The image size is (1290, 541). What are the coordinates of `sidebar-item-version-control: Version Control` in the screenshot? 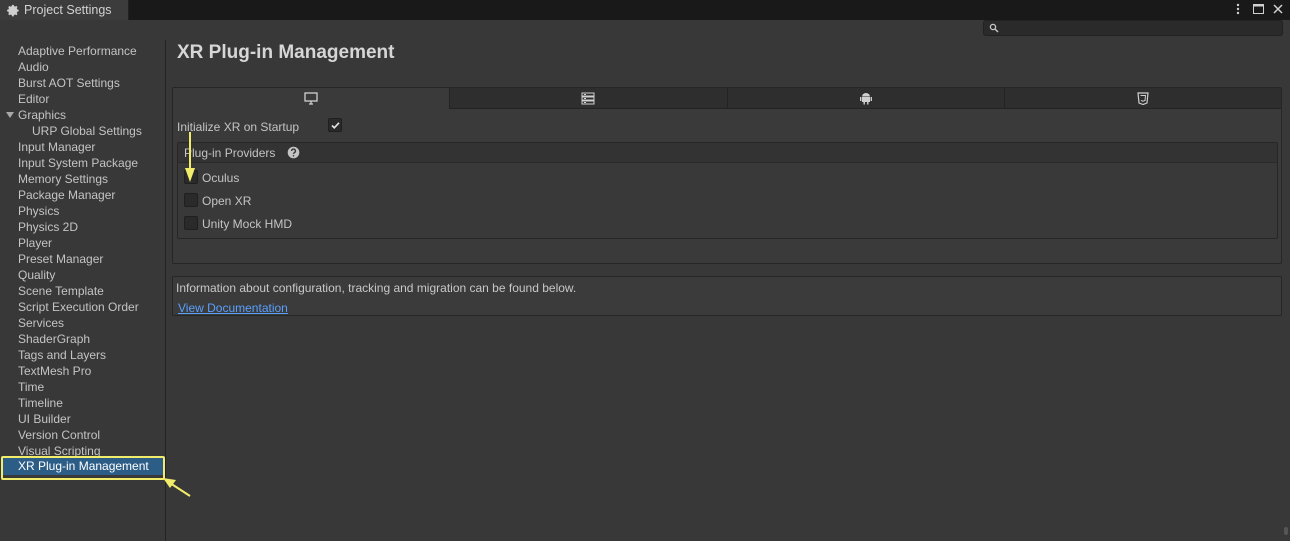 It's located at (59, 435).